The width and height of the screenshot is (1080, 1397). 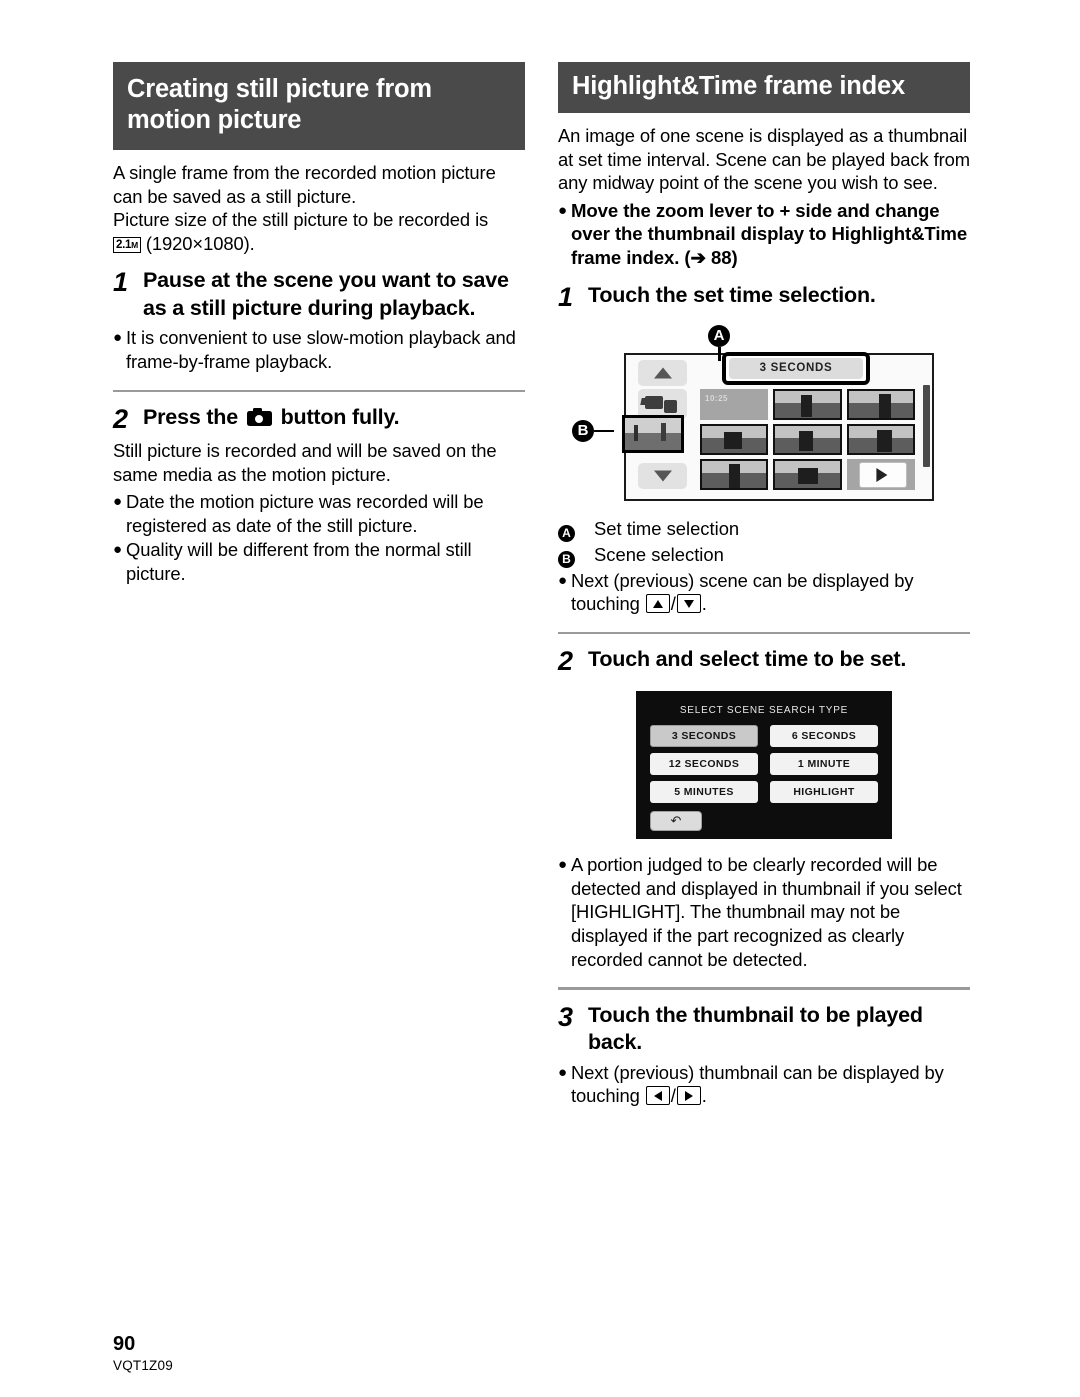 I want to click on option-12-seconds: 12 SECONDS, so click(x=704, y=764).